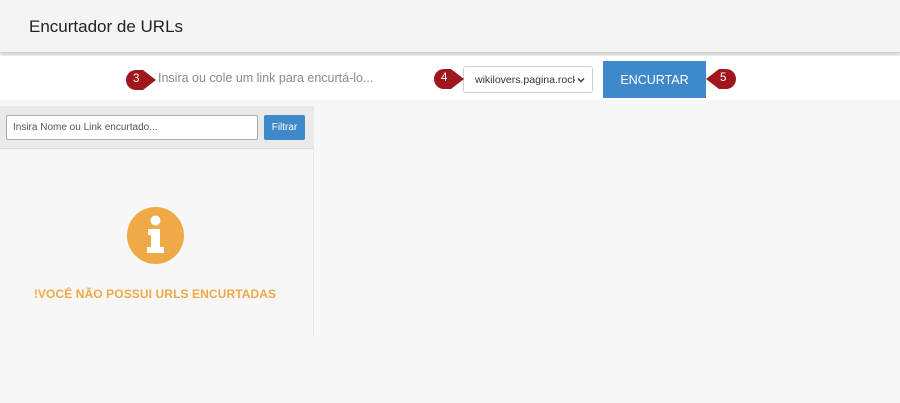 This screenshot has height=403, width=900. I want to click on marker-4: 4, so click(449, 79).